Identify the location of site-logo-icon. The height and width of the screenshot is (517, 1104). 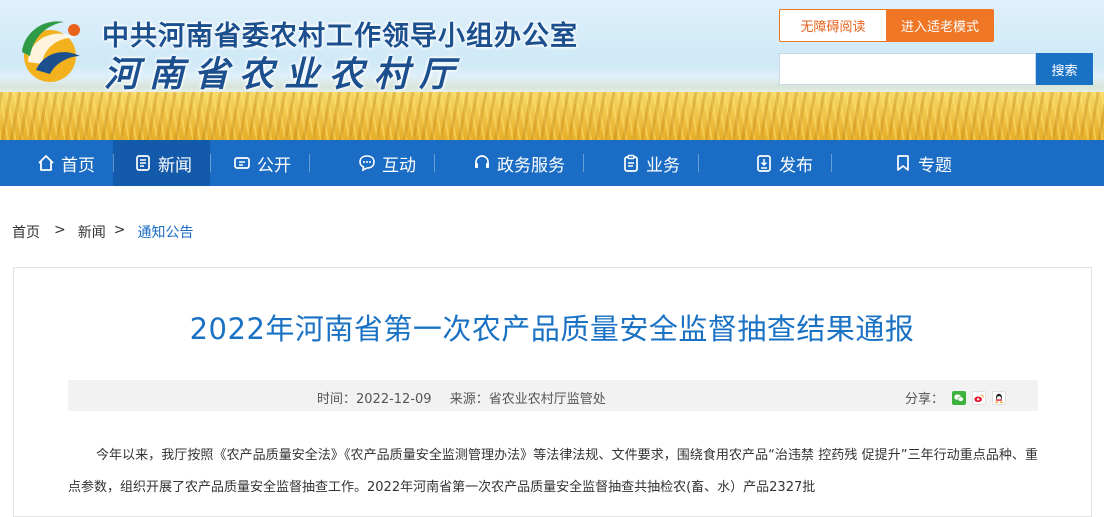
(55, 50).